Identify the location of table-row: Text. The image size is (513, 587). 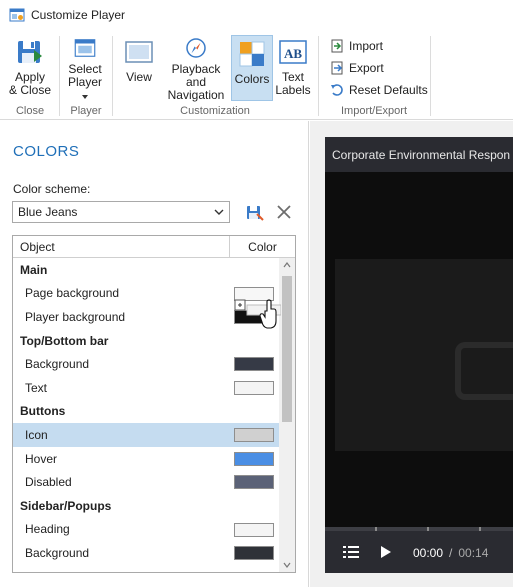
(146, 388).